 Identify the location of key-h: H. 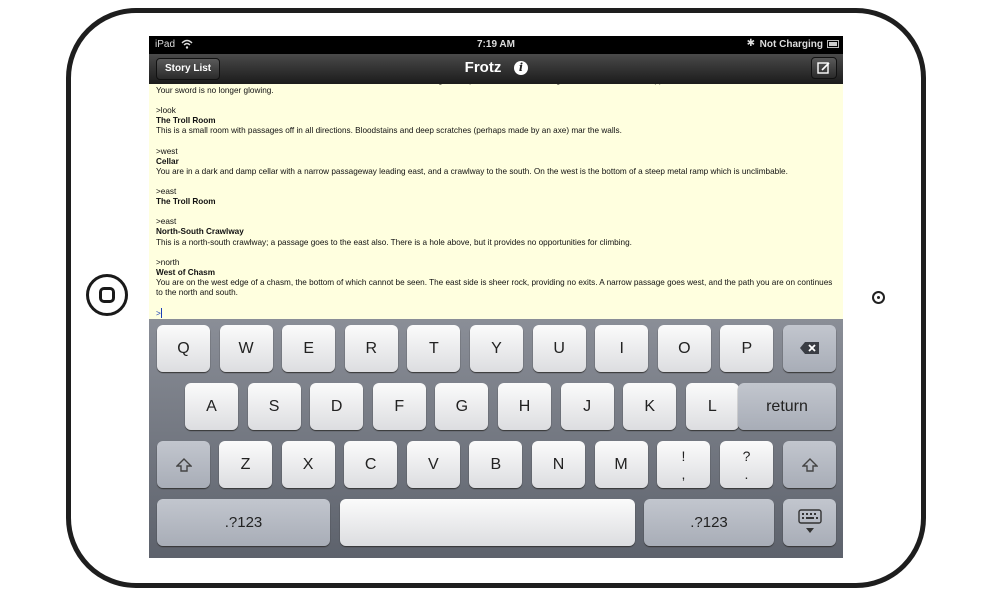
(524, 406).